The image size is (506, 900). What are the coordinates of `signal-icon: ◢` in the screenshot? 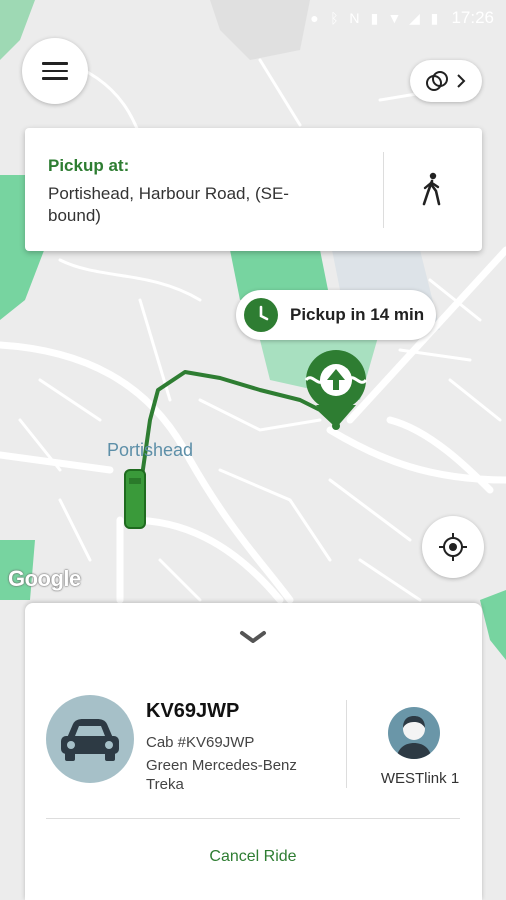 It's located at (414, 18).